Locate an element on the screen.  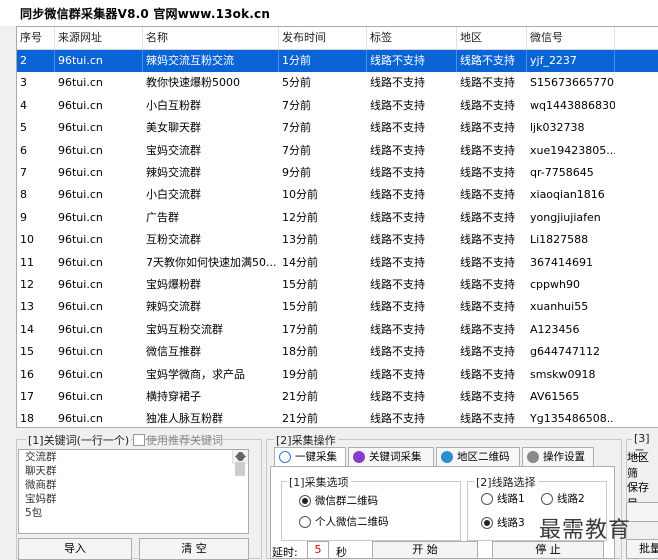
start-button: 开 始 is located at coordinates (425, 550).